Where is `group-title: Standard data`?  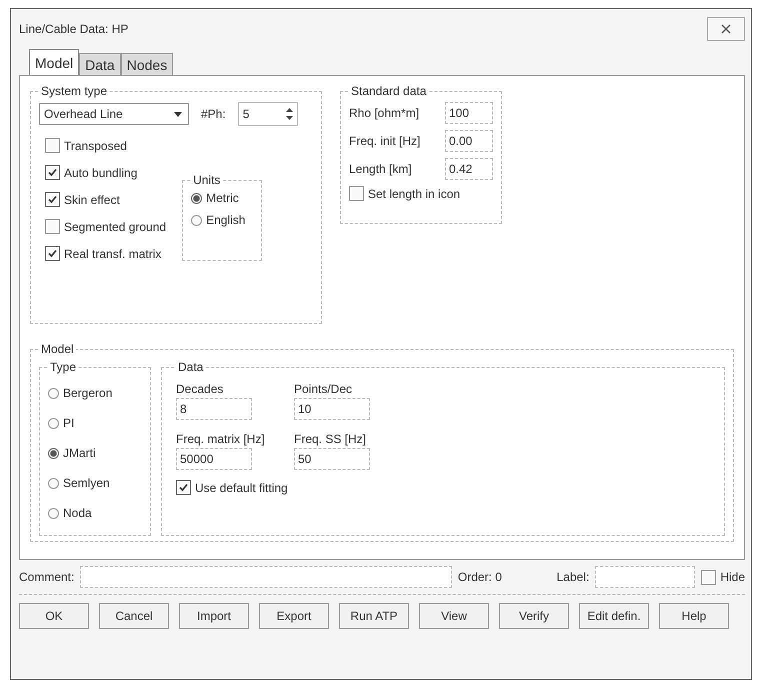 group-title: Standard data is located at coordinates (389, 91).